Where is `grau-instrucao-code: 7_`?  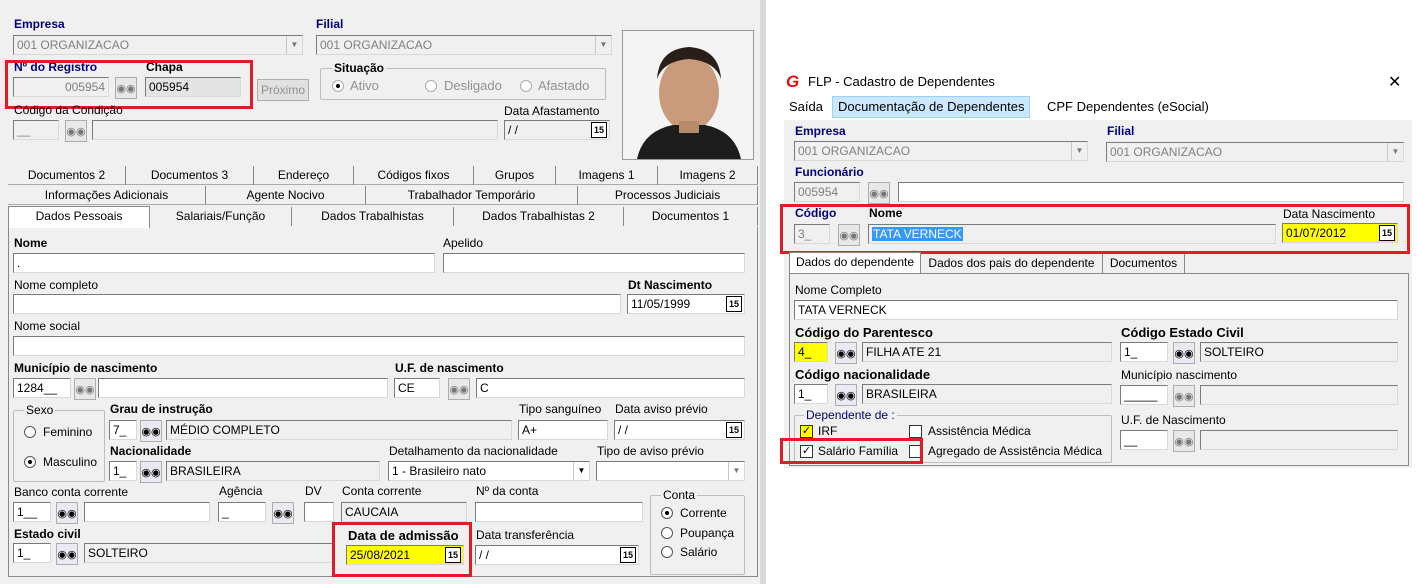 grau-instrucao-code: 7_ is located at coordinates (123, 430).